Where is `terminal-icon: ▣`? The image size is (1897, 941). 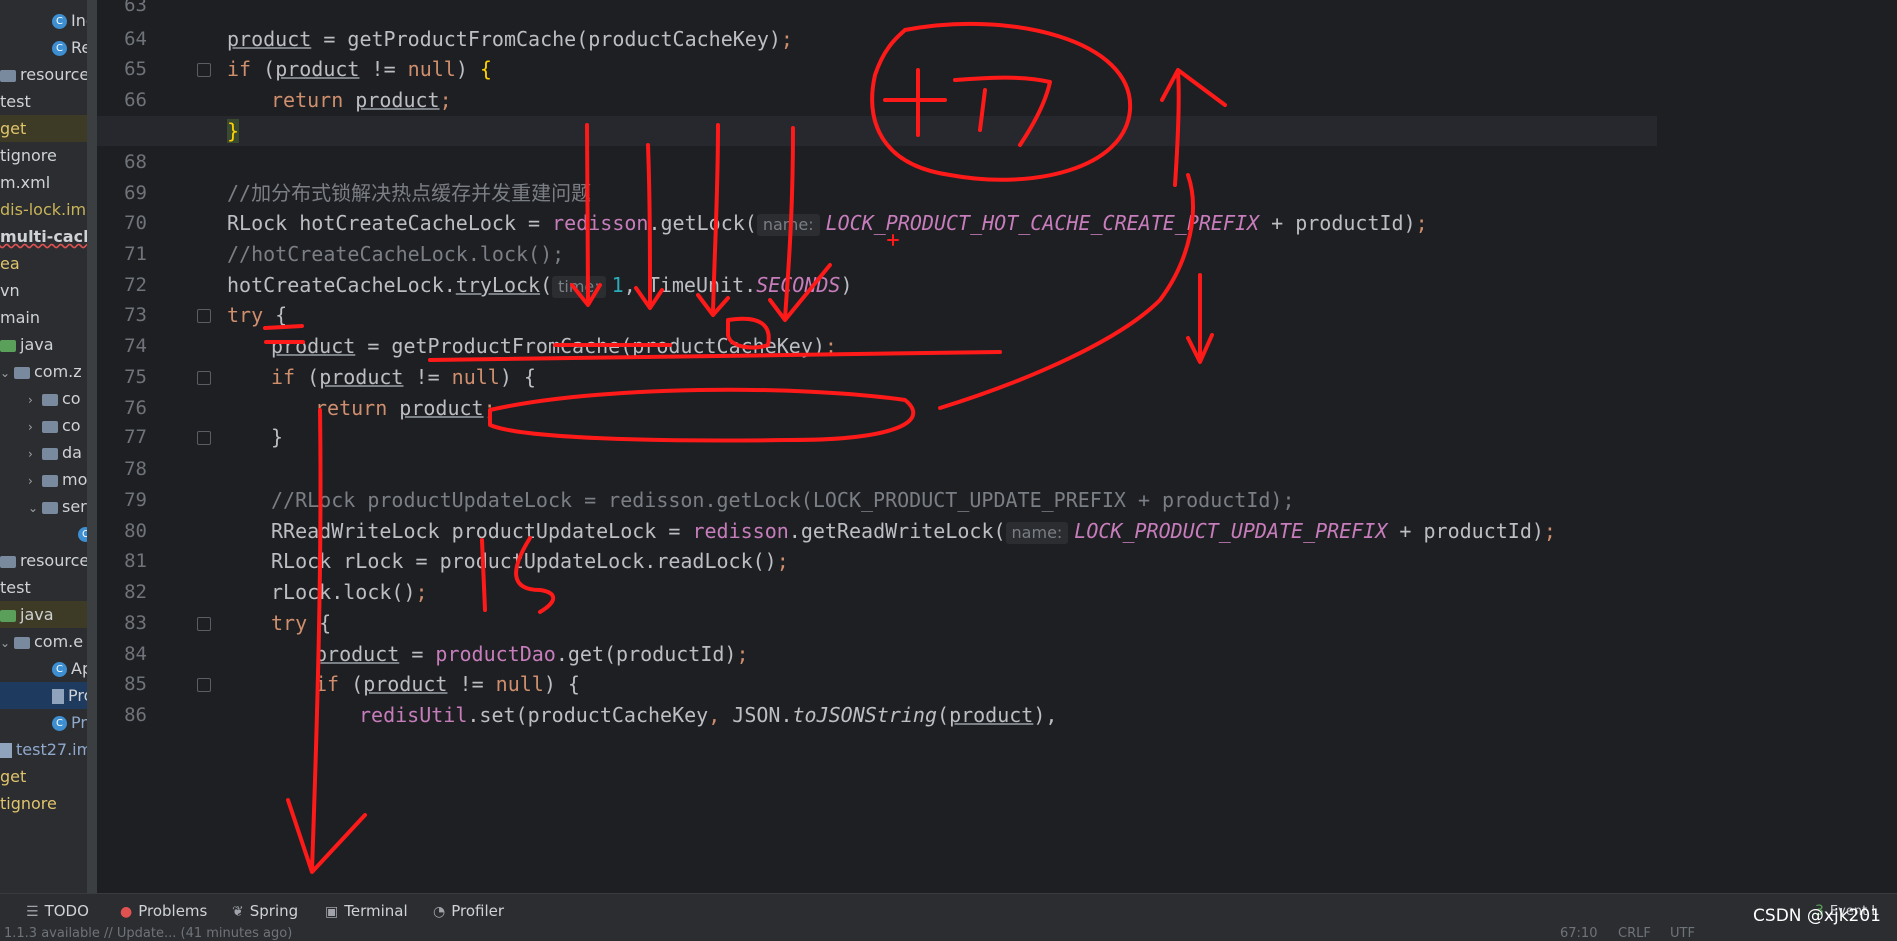
terminal-icon: ▣ is located at coordinates (332, 912).